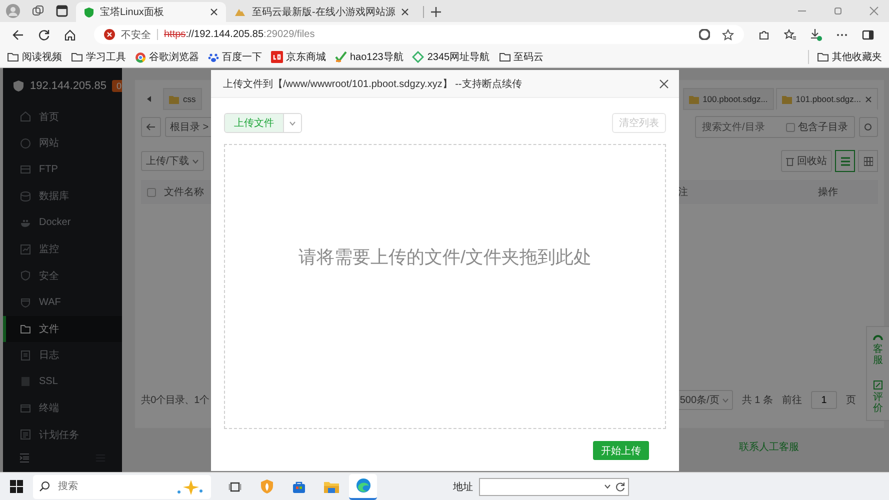 The height and width of the screenshot is (500, 889). Describe the element at coordinates (878, 337) in the screenshot. I see `headset-icon` at that location.